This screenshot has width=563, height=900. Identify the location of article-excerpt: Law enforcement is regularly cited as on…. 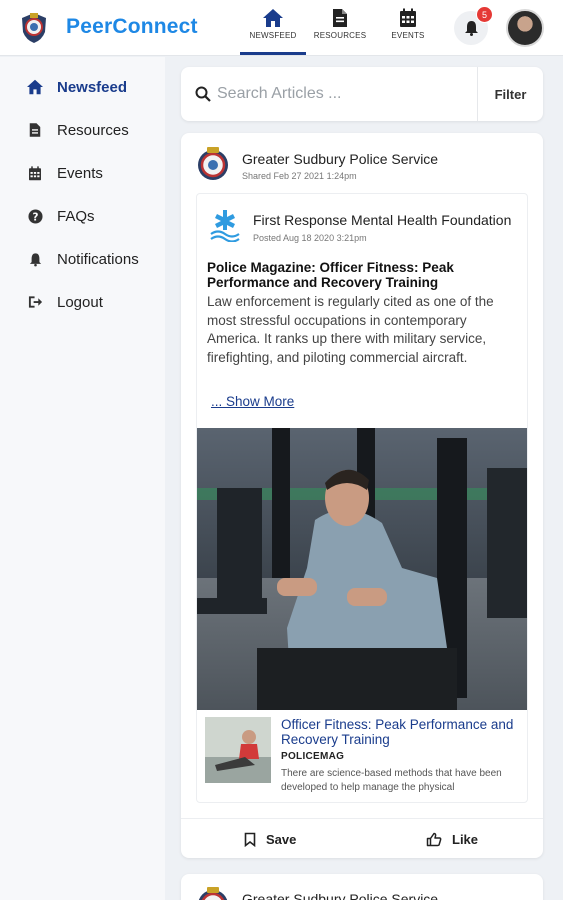
(350, 329).